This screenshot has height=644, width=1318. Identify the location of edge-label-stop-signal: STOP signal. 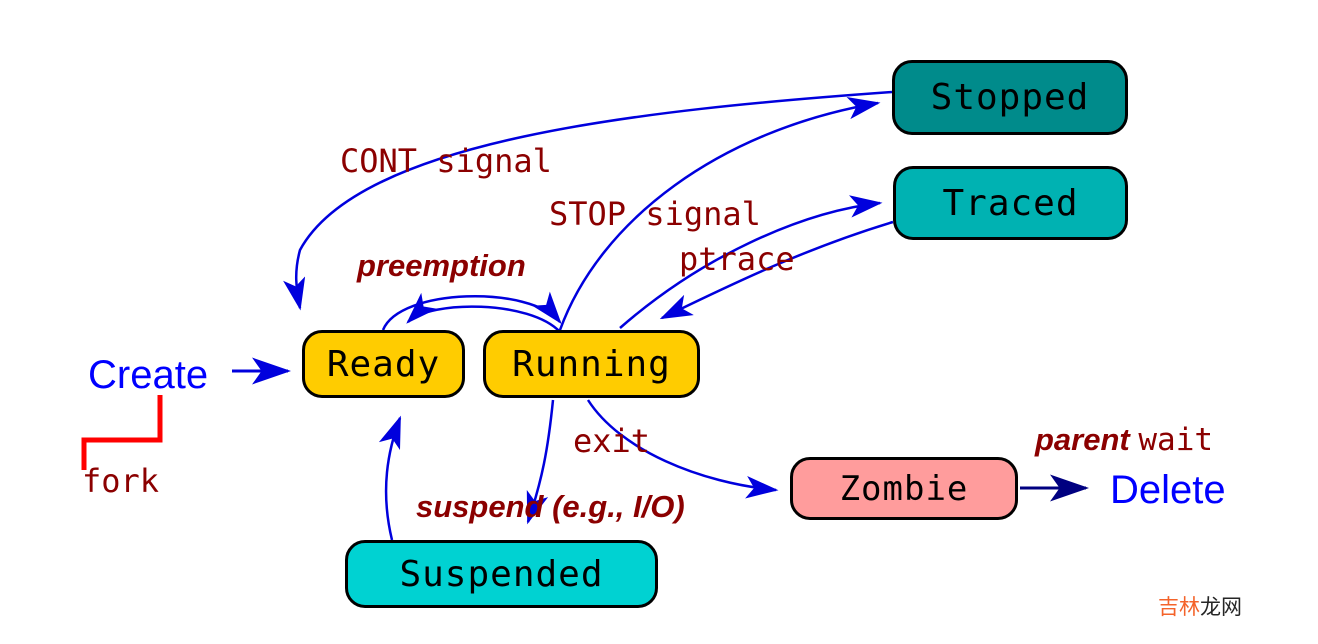
(655, 214).